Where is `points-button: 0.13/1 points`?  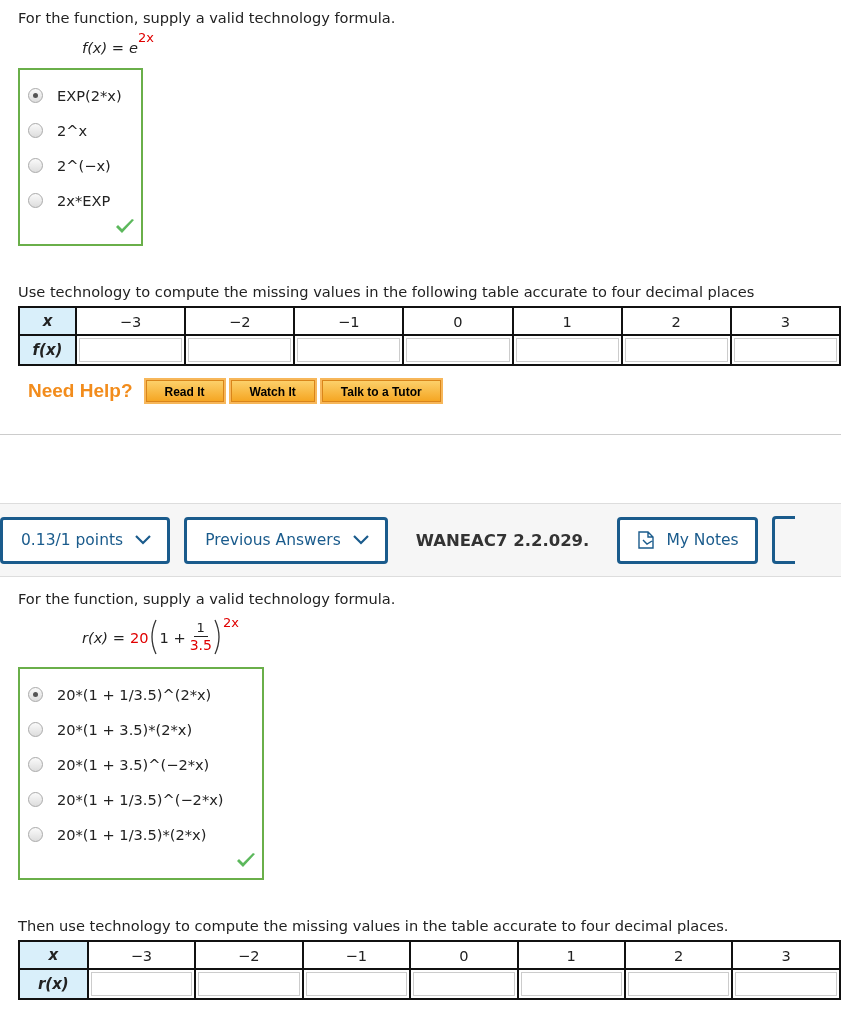
points-button: 0.13/1 points is located at coordinates (85, 540).